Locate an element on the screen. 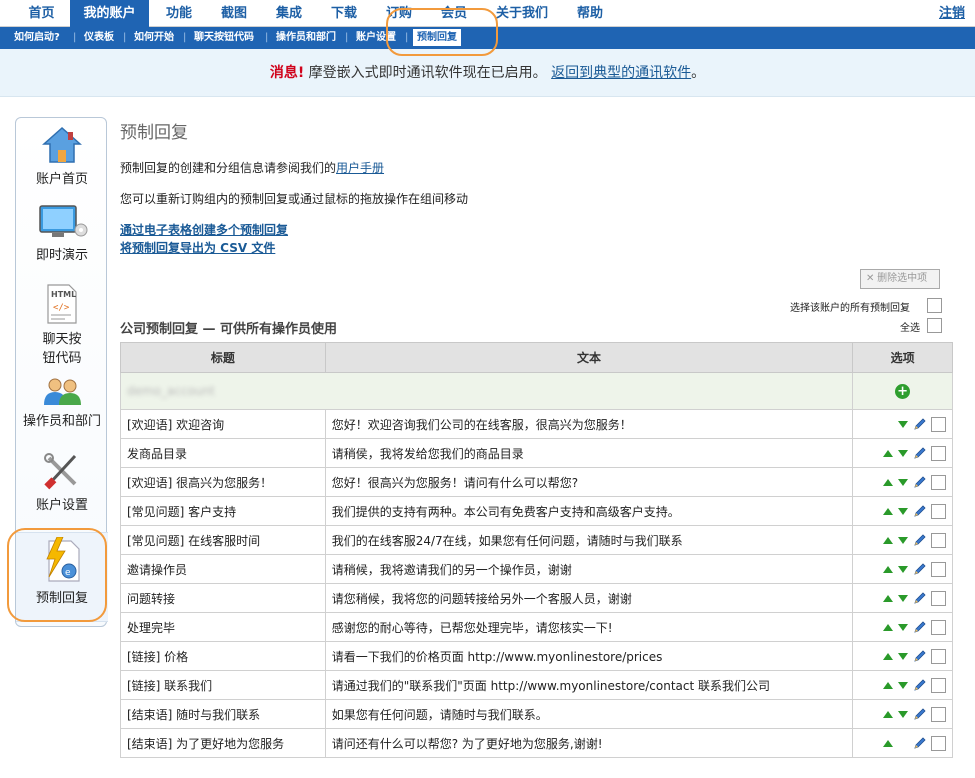  export-csv-link: 将预制回复导出为 CSV 文件 is located at coordinates (197, 247).